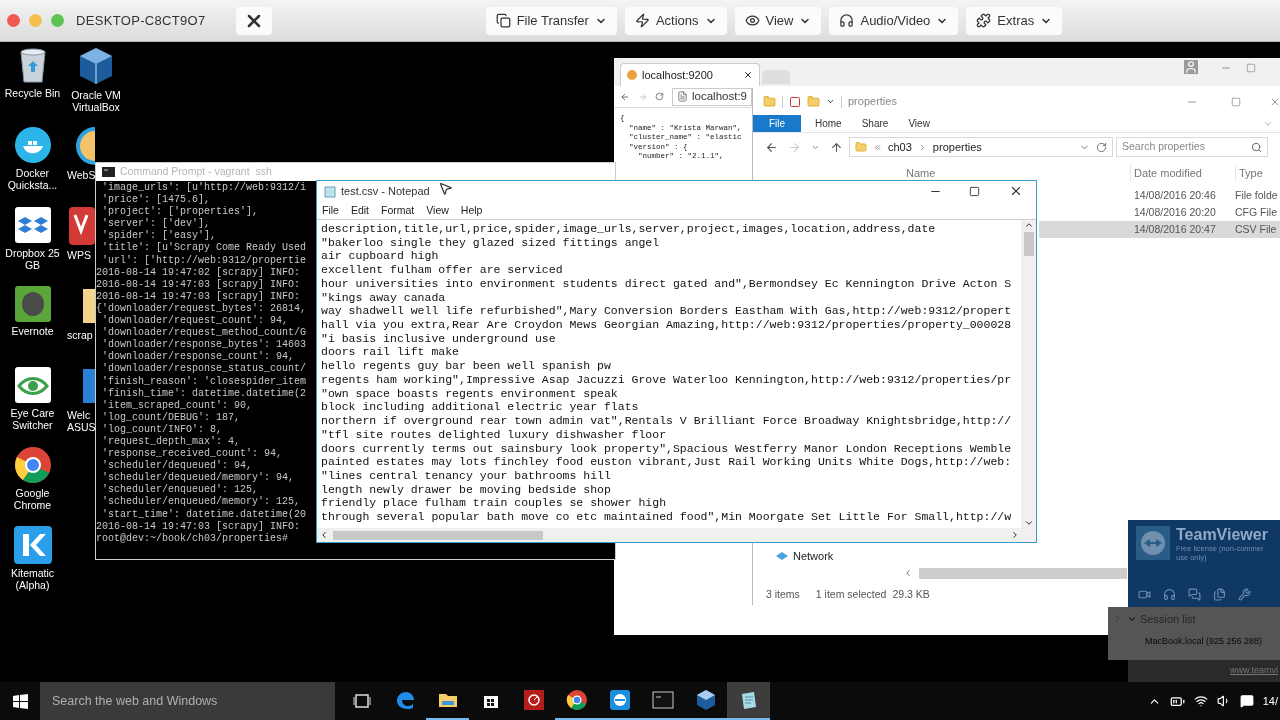  Describe the element at coordinates (1015, 535) in the screenshot. I see `scroll-right-icon` at that location.